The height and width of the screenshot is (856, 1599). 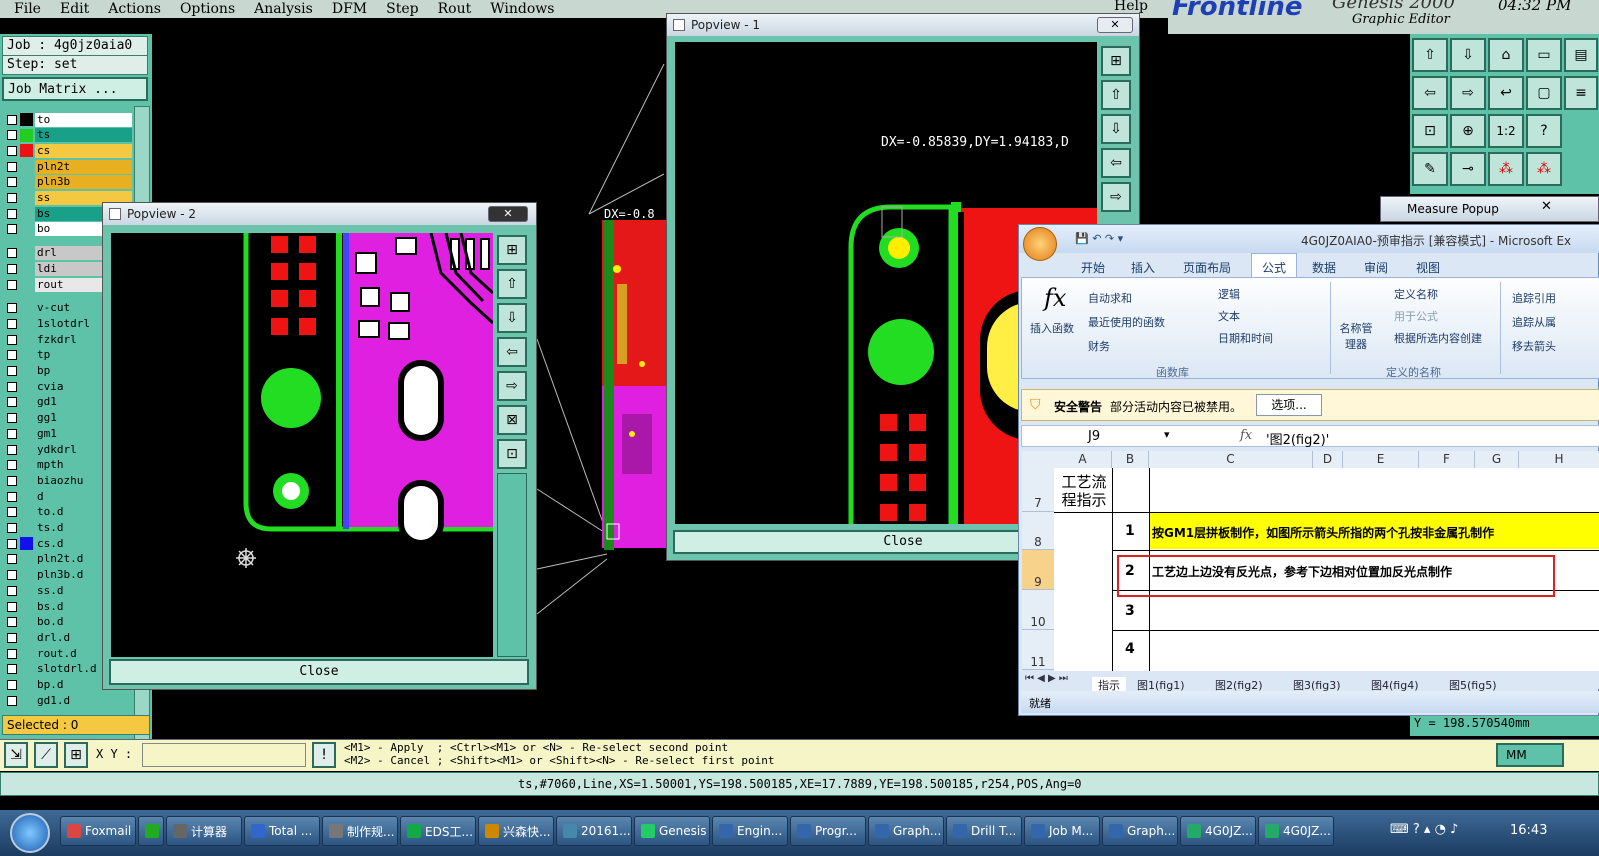 What do you see at coordinates (1038, 490) in the screenshot?
I see `row-header-7: 7` at bounding box center [1038, 490].